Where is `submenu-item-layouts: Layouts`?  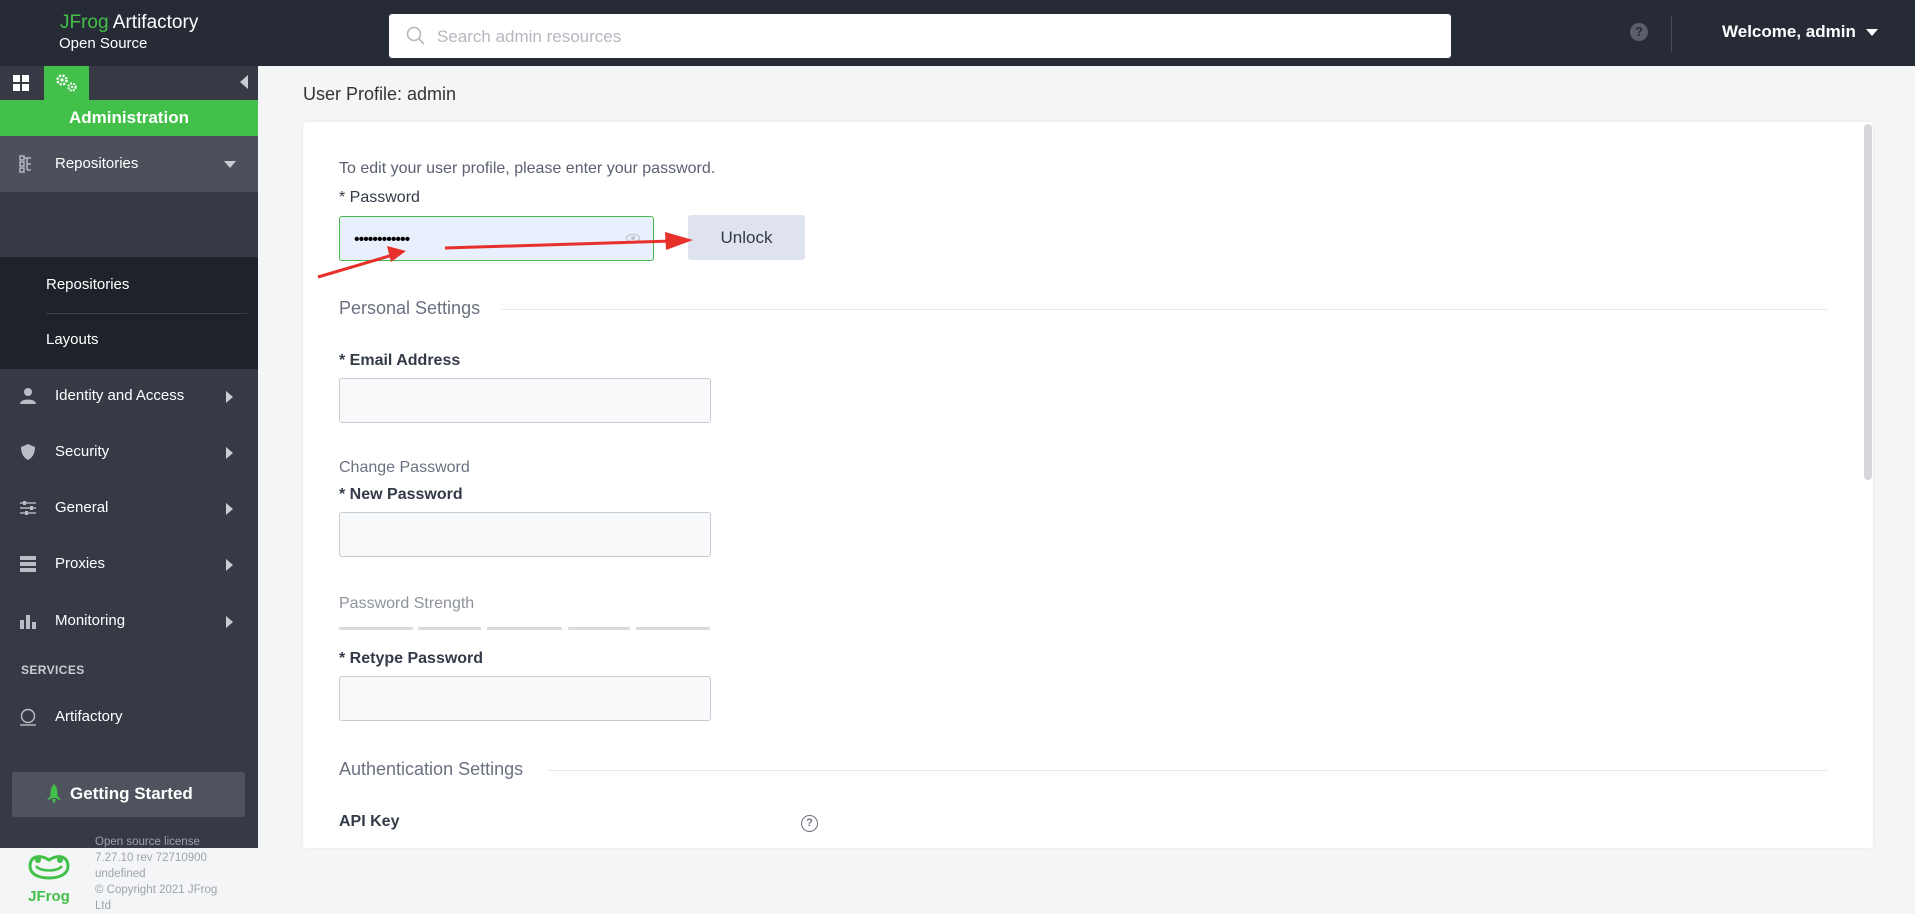
submenu-item-layouts: Layouts is located at coordinates (72, 339).